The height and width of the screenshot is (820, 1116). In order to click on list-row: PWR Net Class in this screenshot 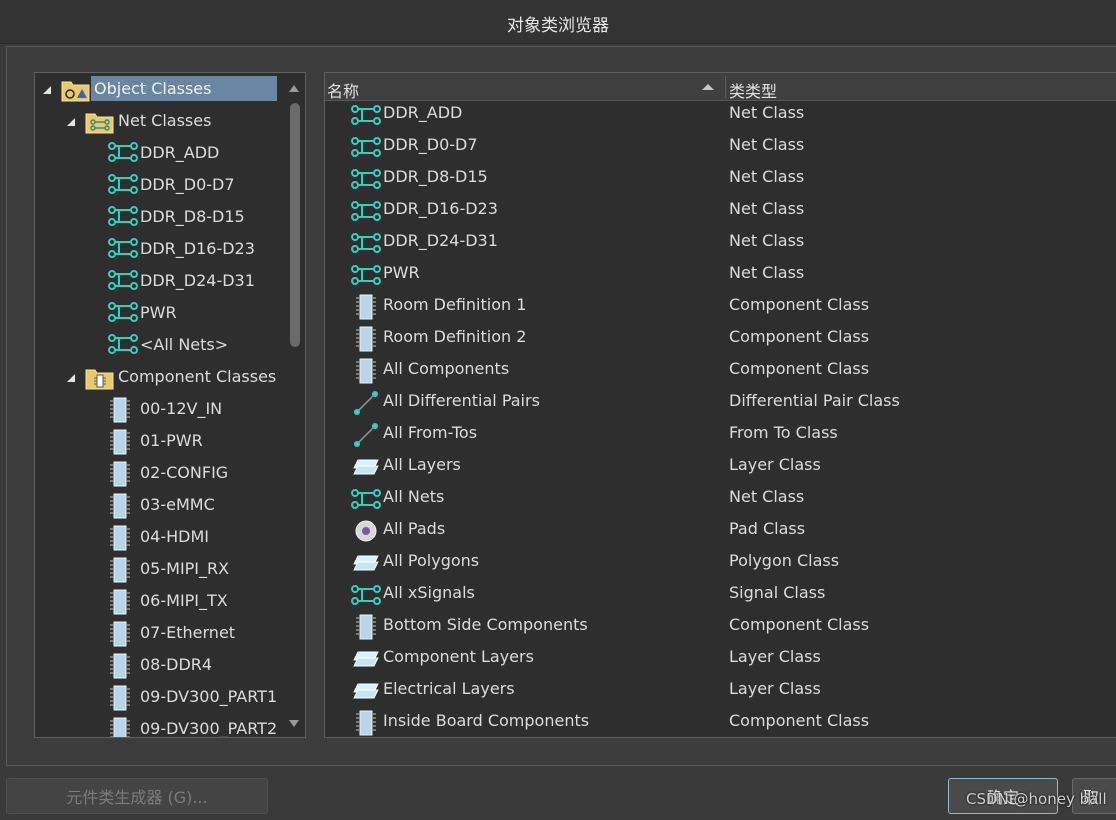, I will do `click(720, 275)`.